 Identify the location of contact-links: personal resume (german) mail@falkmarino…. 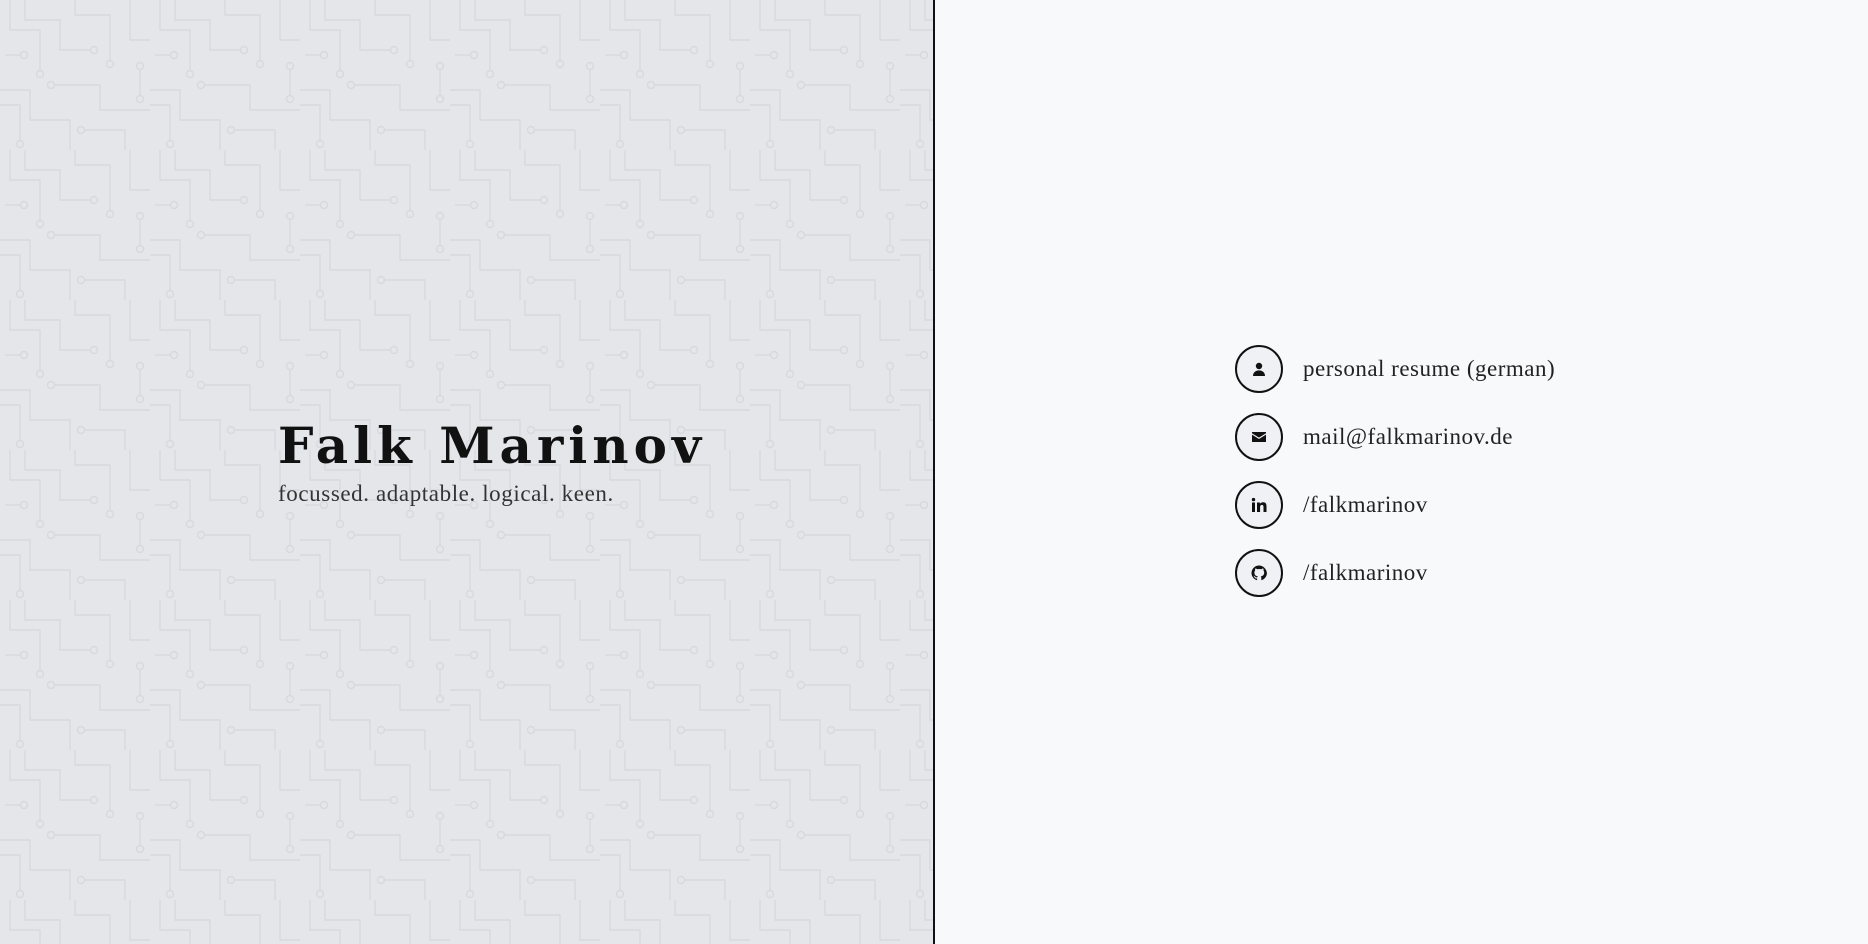
(1395, 481).